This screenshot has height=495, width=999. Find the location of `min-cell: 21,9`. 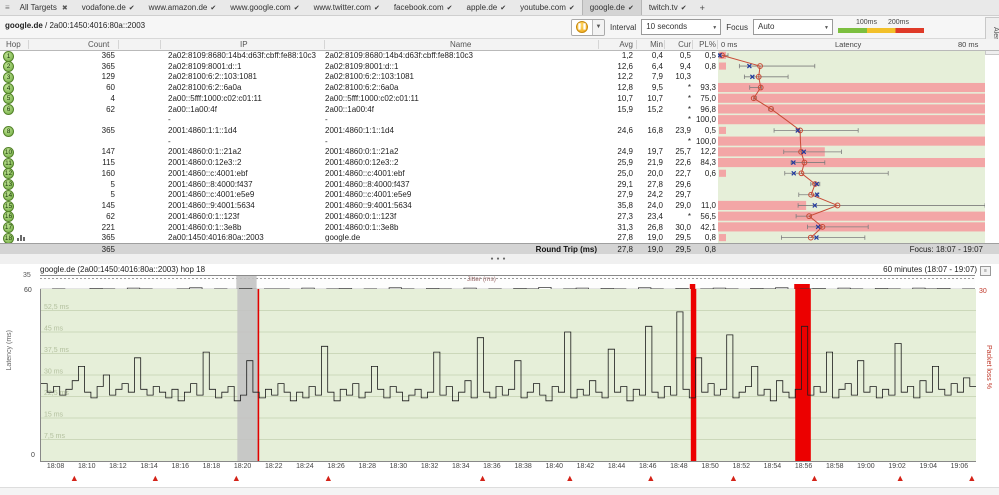

min-cell: 21,9 is located at coordinates (655, 163).